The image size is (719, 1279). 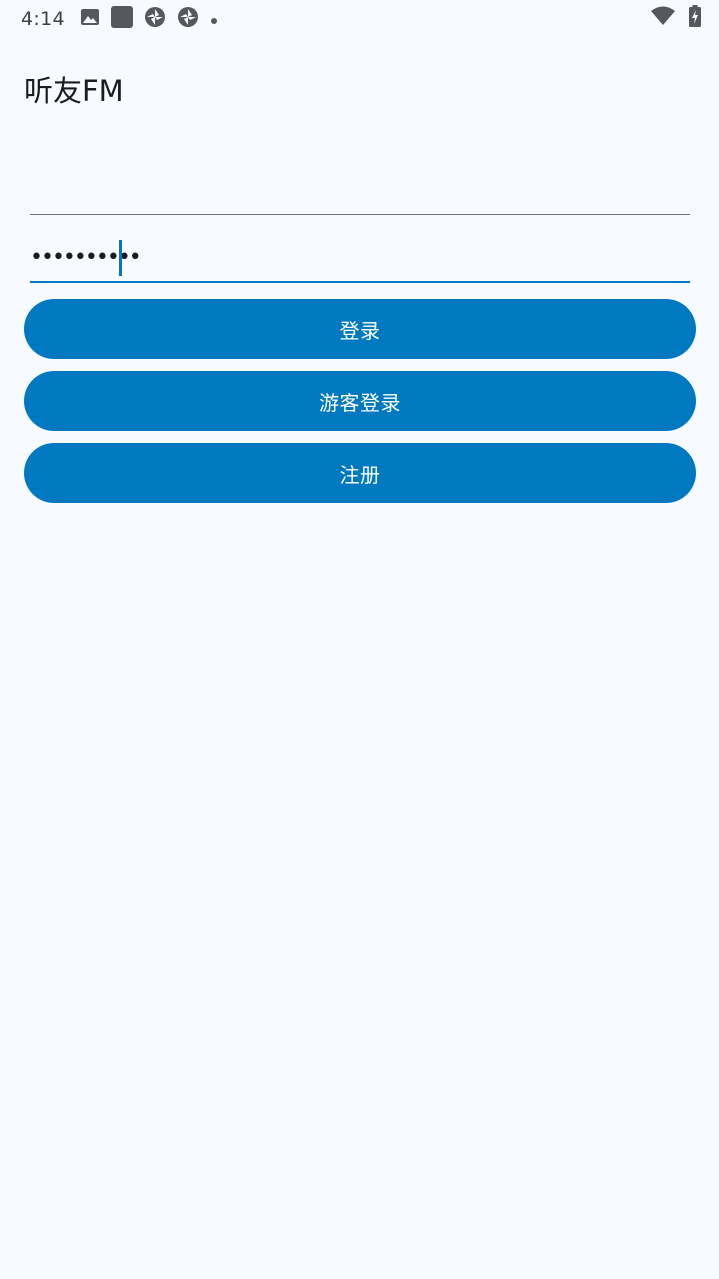 I want to click on square-app-icon, so click(x=122, y=19).